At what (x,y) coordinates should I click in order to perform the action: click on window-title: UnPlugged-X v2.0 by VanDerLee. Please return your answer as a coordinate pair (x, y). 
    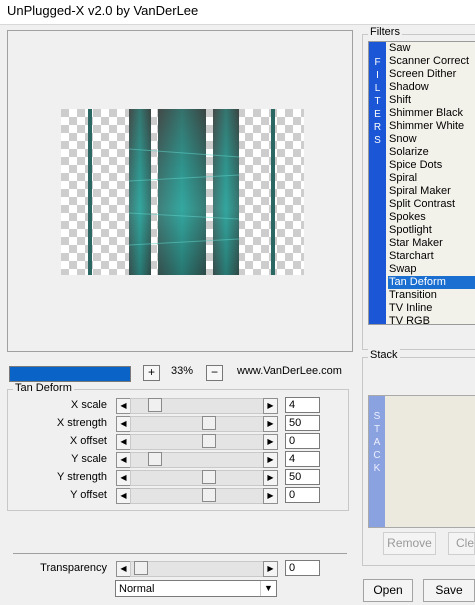
    Looking at the image, I should click on (103, 10).